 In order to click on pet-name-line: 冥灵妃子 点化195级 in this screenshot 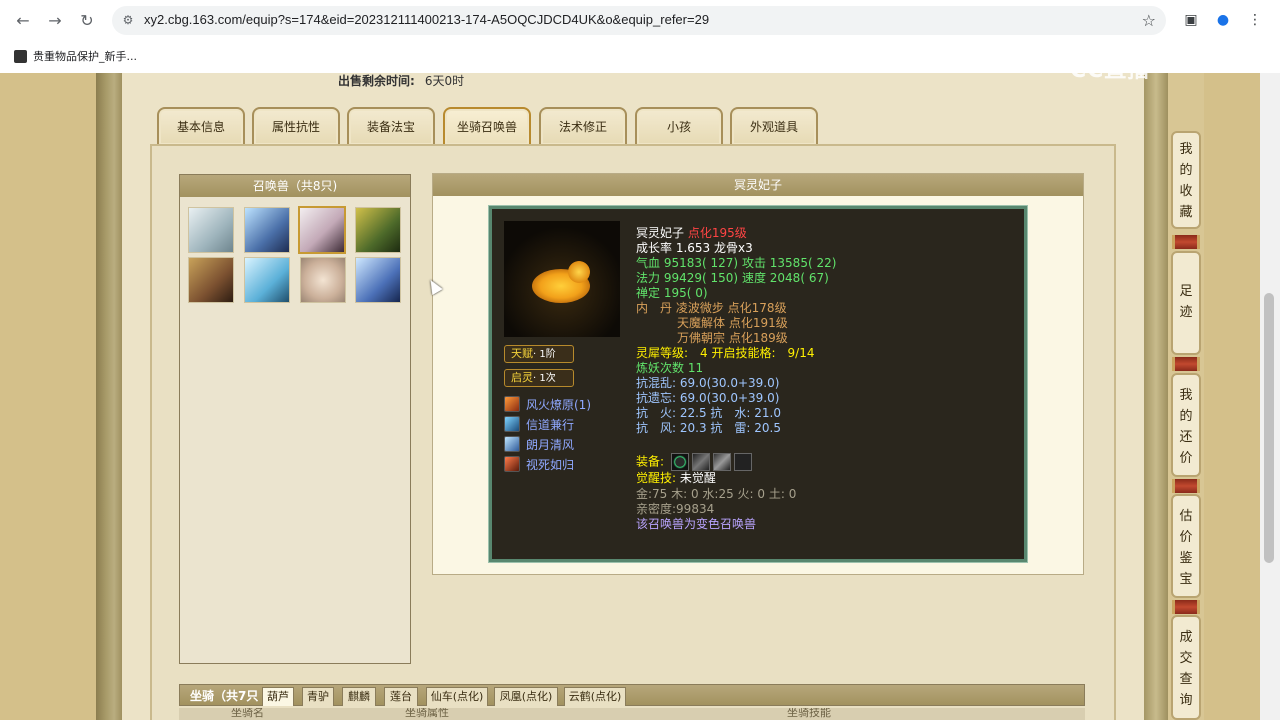, I will do `click(691, 233)`.